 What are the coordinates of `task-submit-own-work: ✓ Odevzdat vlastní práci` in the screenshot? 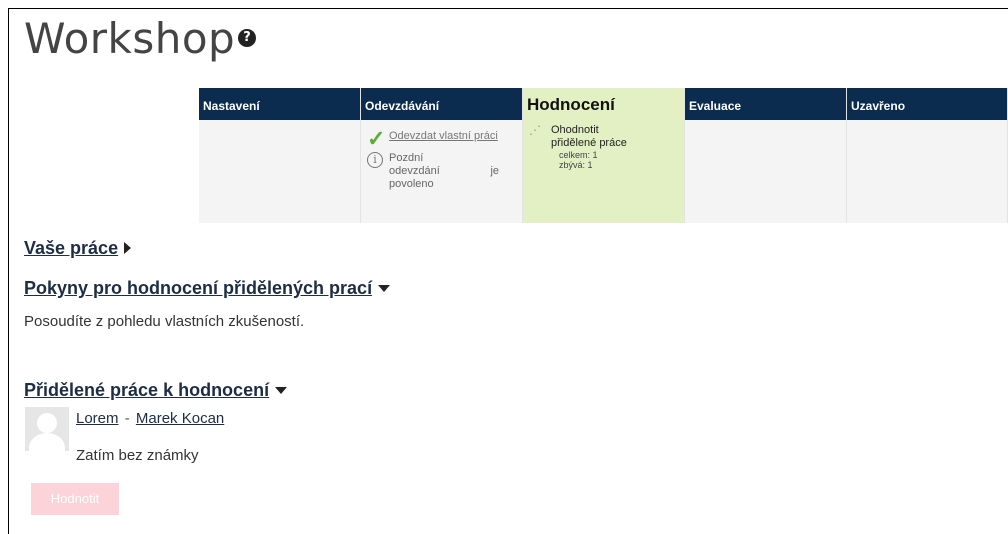 It's located at (441, 138).